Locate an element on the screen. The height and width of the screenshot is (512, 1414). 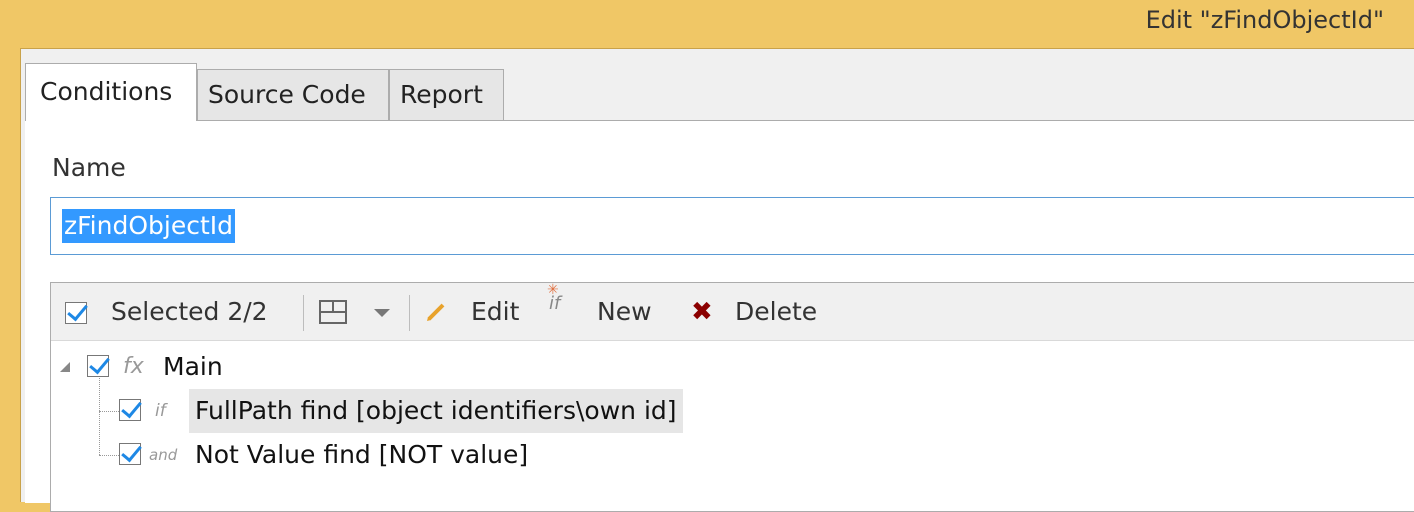
edit-button: Edit is located at coordinates (481, 312).